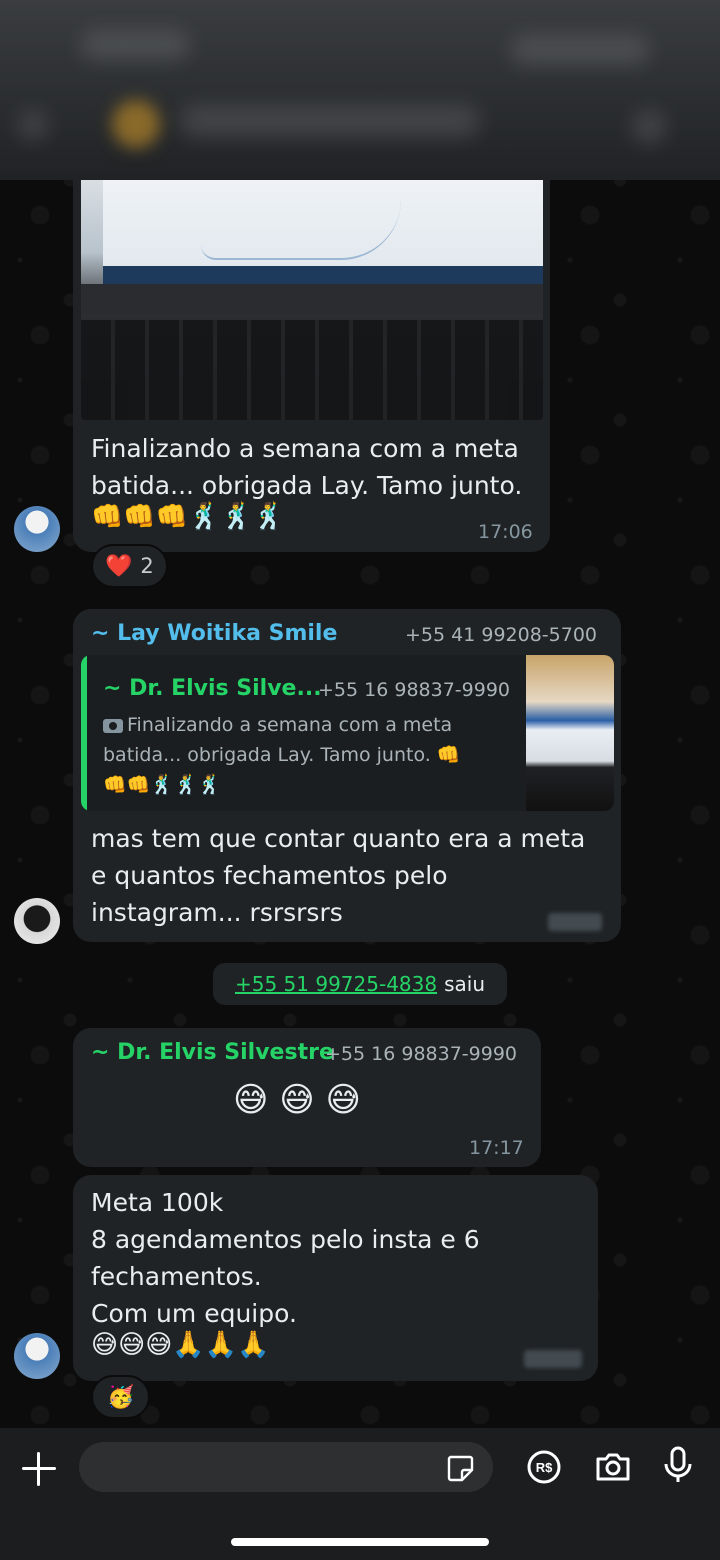 The image size is (720, 1560). What do you see at coordinates (188, 517) in the screenshot?
I see `message-emojis: 👊👊👊🕺🕺🕺` at bounding box center [188, 517].